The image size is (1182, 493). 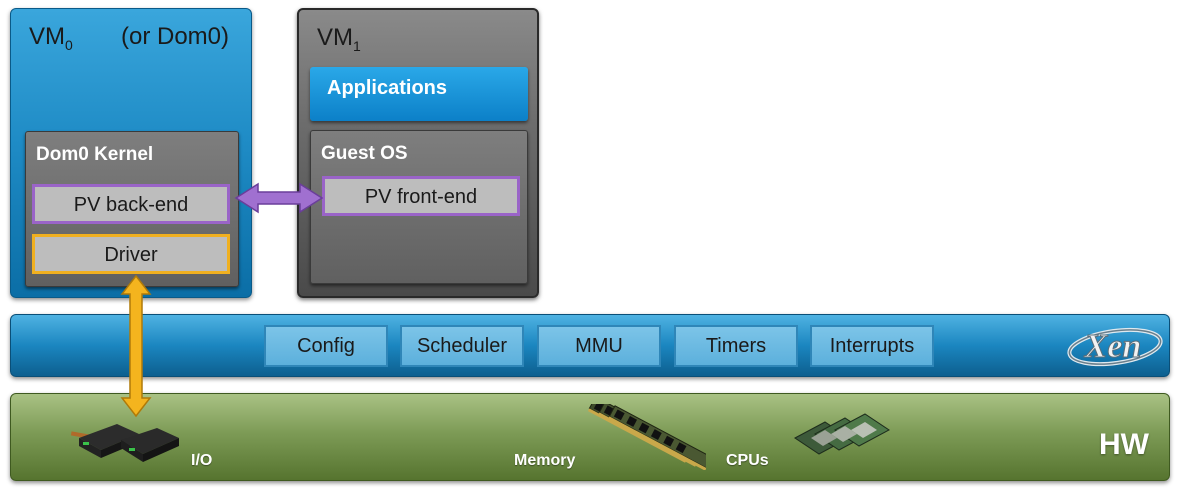 What do you see at coordinates (202, 460) in the screenshot?
I see `io-label: I/O` at bounding box center [202, 460].